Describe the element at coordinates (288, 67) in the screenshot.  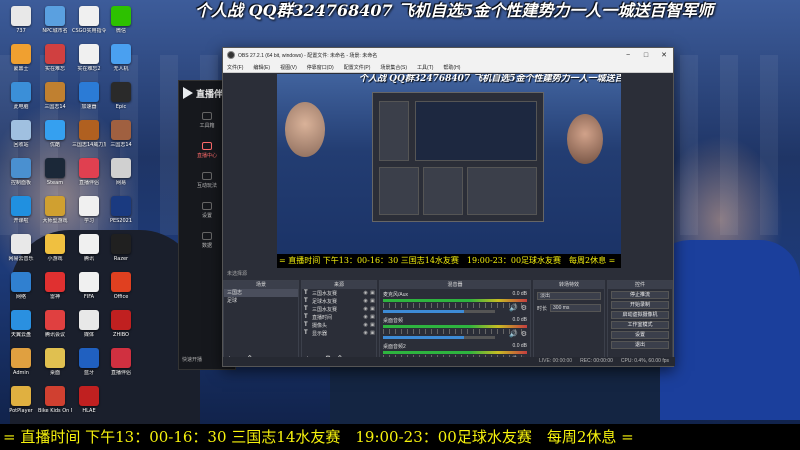
I see `menu-item: 视图(V)` at that location.